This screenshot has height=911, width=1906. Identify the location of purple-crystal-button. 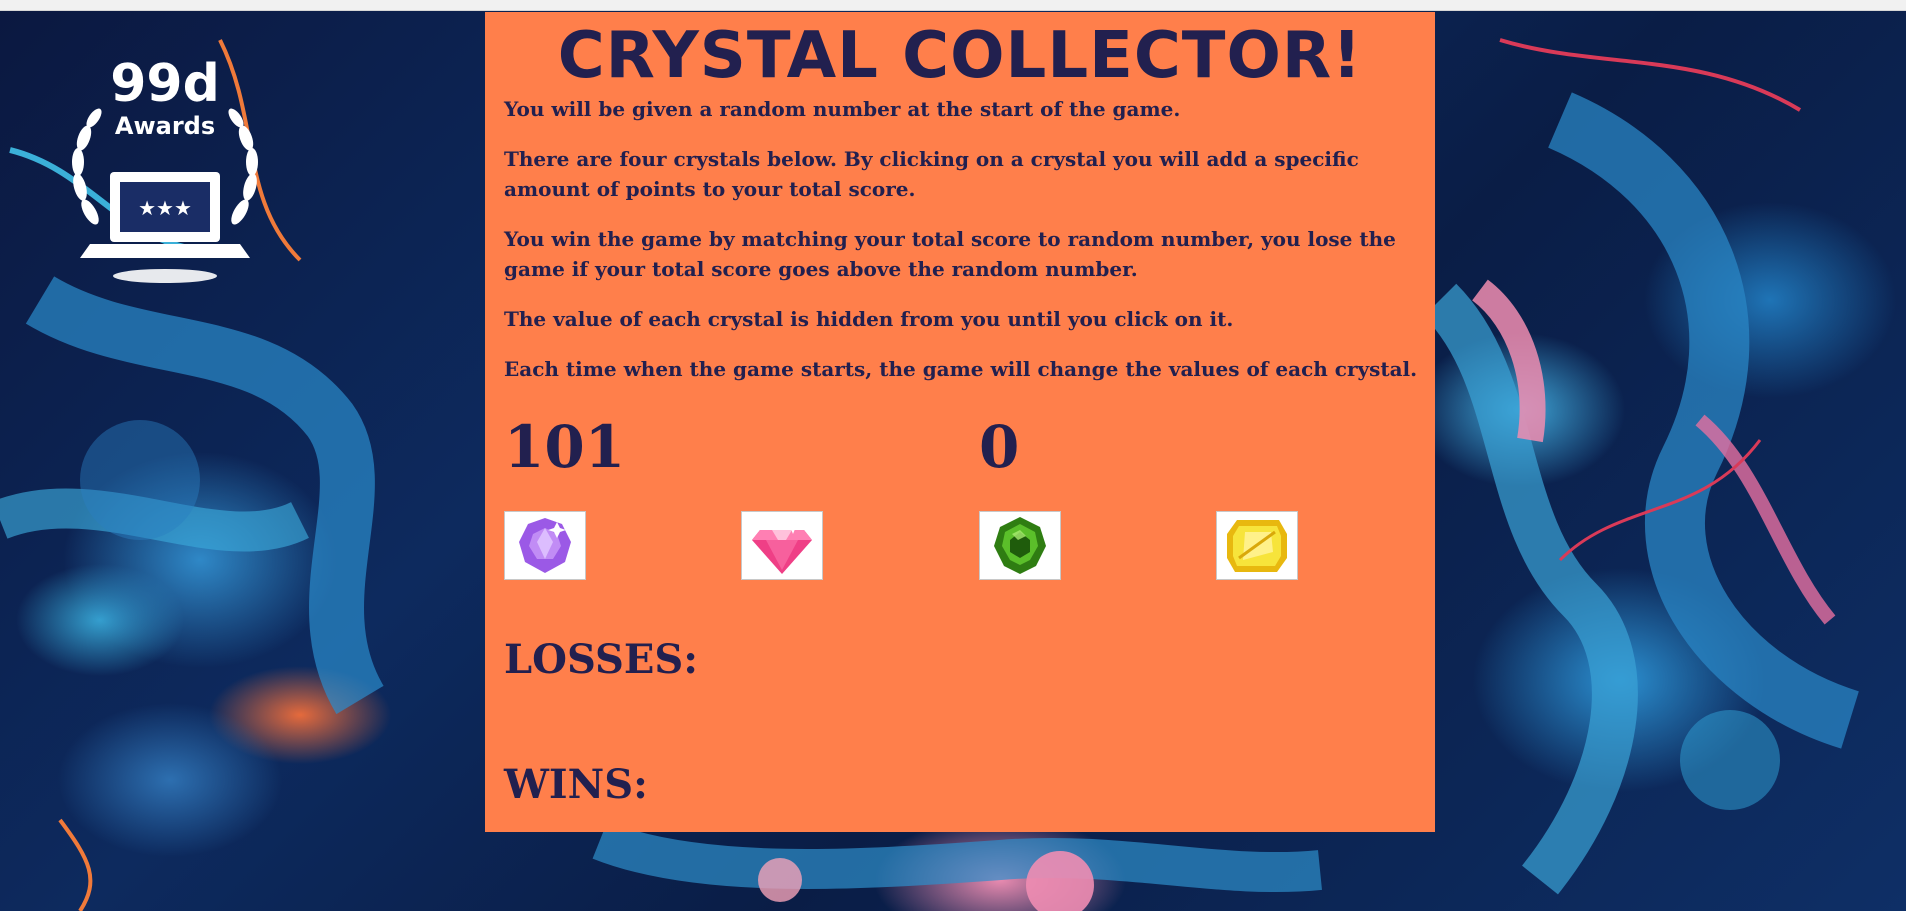
(545, 545).